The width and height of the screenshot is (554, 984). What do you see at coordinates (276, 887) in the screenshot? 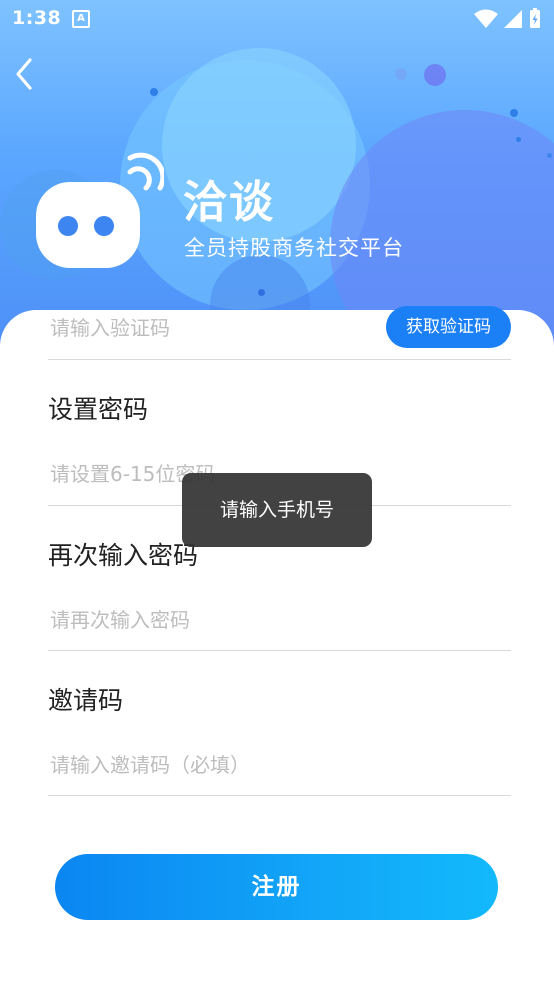
I see `register-button: 注册` at bounding box center [276, 887].